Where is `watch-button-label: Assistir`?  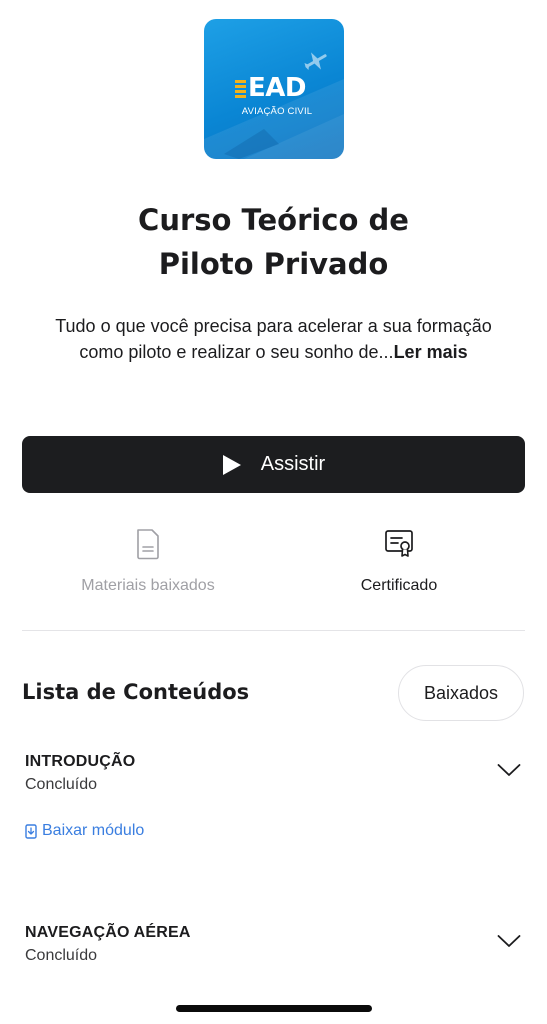 watch-button-label: Assistir is located at coordinates (293, 464).